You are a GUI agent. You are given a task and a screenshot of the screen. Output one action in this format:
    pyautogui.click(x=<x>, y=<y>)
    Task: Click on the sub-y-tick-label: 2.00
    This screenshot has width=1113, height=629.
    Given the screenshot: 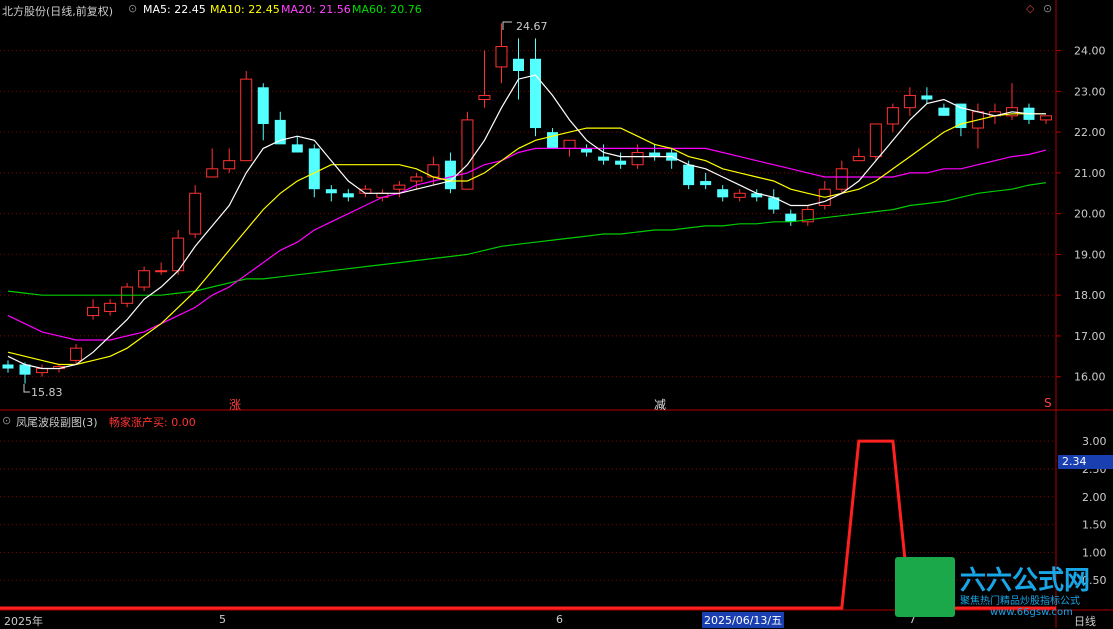 What is the action you would take?
    pyautogui.click(x=1094, y=497)
    